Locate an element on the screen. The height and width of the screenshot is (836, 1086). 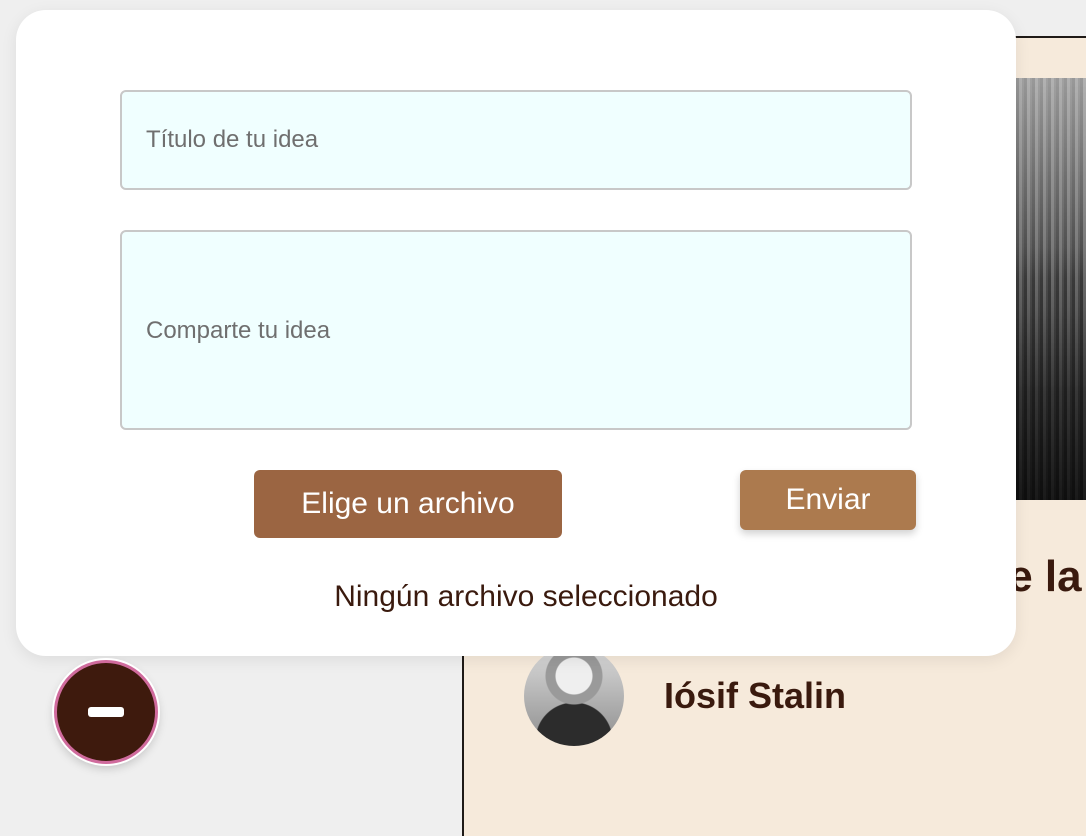
idea-title-input is located at coordinates (516, 140).